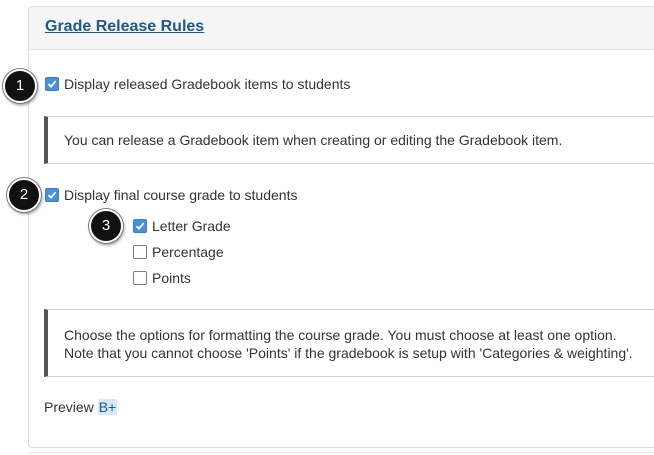 This screenshot has height=455, width=654. I want to click on format-option-letter-grade: Letter Grade, so click(182, 226).